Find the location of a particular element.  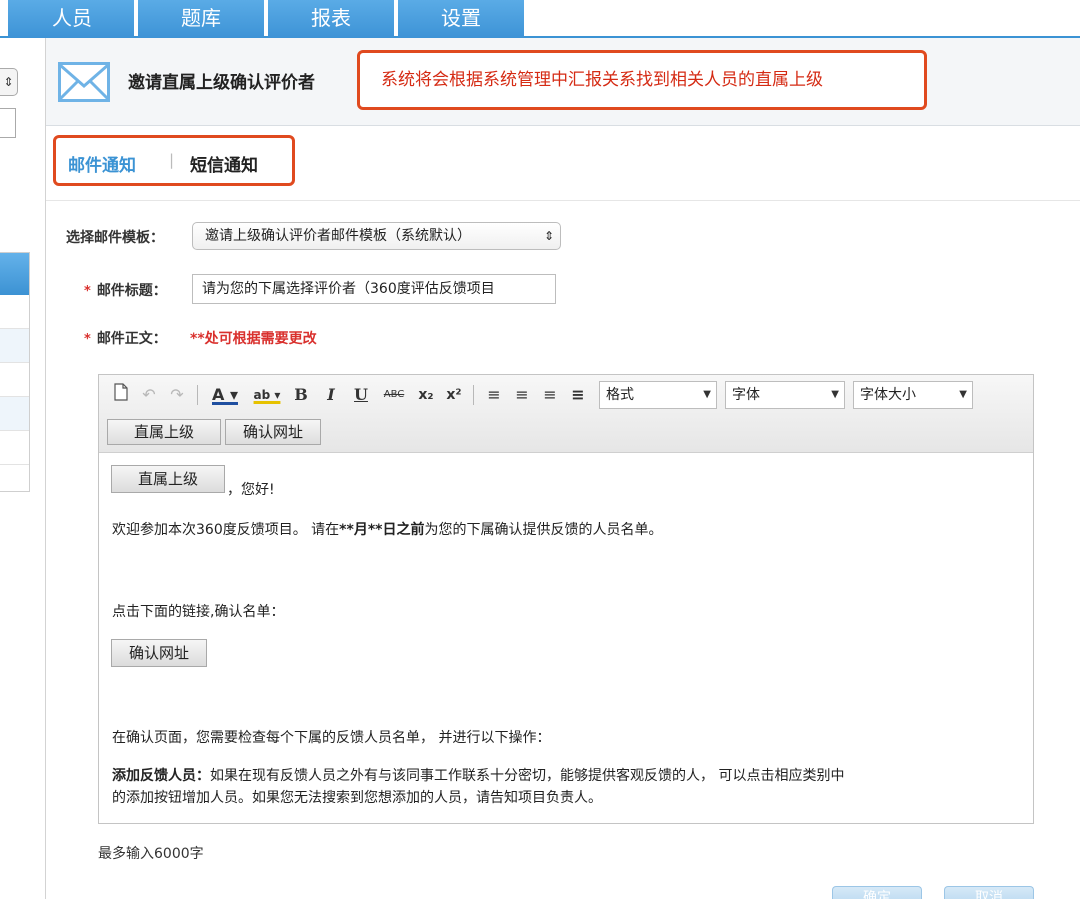

dialog-header: 邀请直属上级确认评价者 系统将会根据系统管理中汇报关系找到相关人员的直属上级 is located at coordinates (563, 82).